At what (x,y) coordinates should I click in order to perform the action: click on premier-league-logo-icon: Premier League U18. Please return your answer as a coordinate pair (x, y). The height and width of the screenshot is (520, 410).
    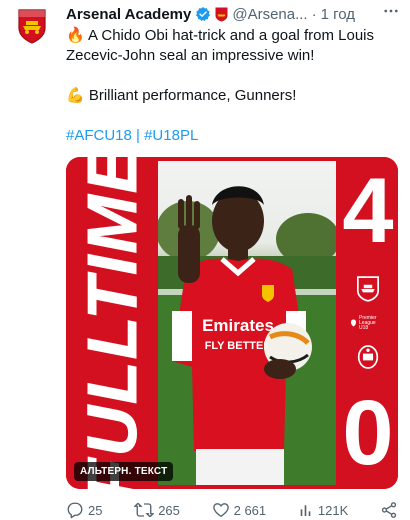
    Looking at the image, I should click on (368, 323).